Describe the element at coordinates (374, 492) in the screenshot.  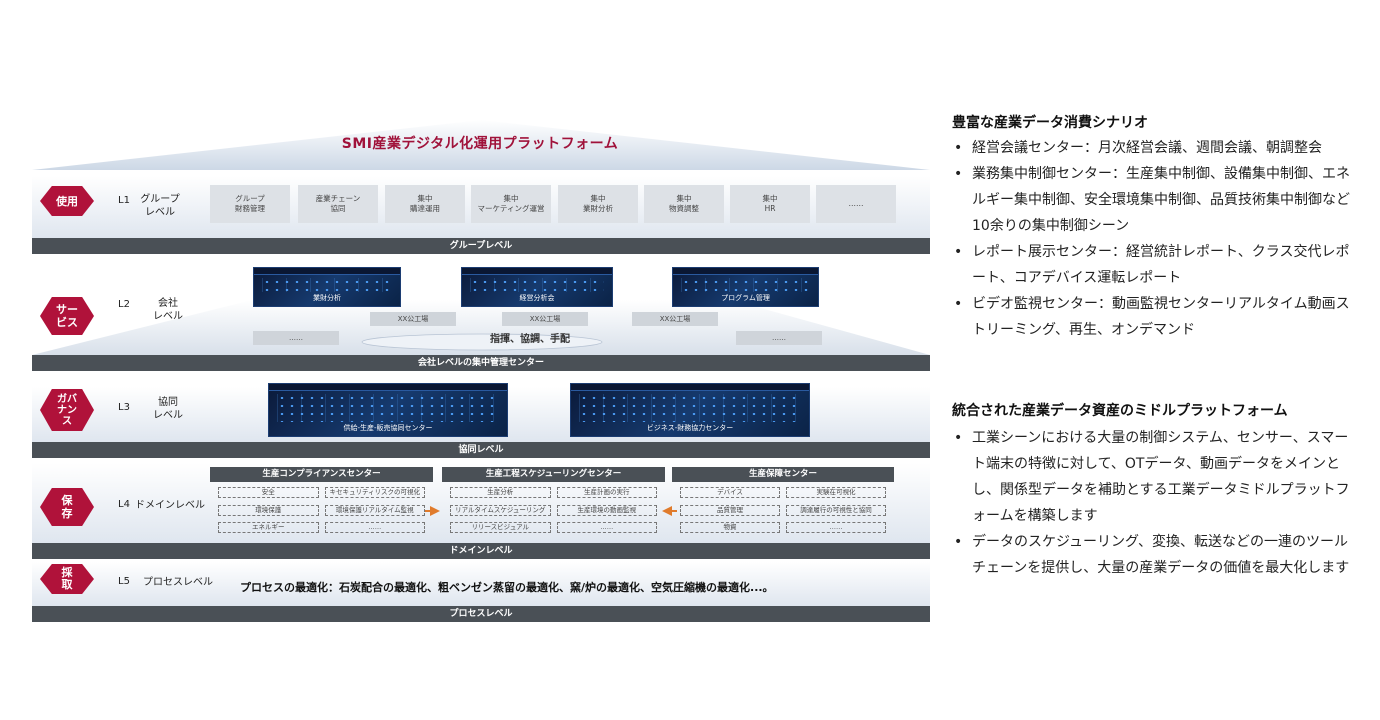
I see `center-cell: キセキュリティリスクの可視化` at that location.